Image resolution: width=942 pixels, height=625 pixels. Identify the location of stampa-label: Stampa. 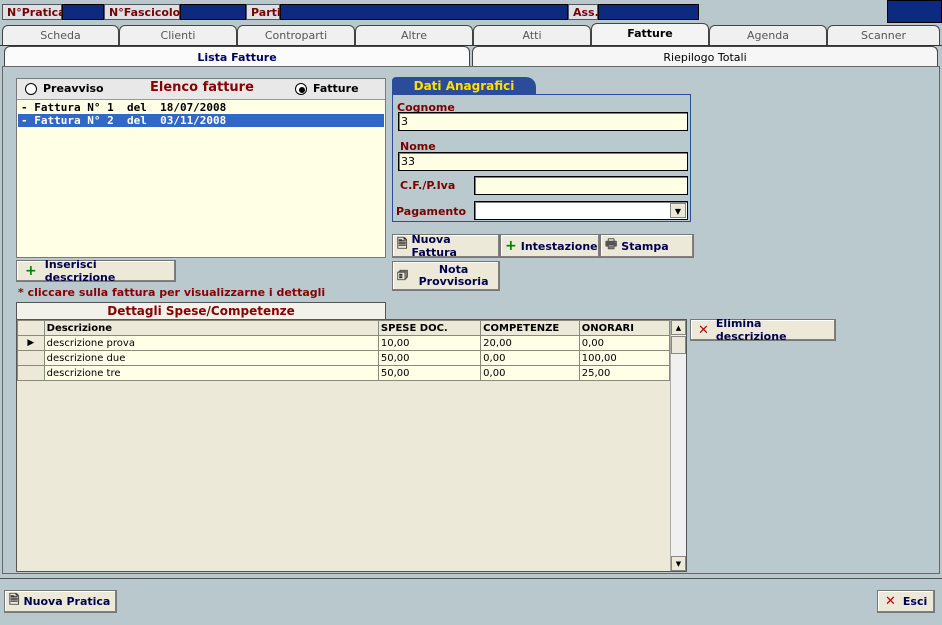
(645, 246).